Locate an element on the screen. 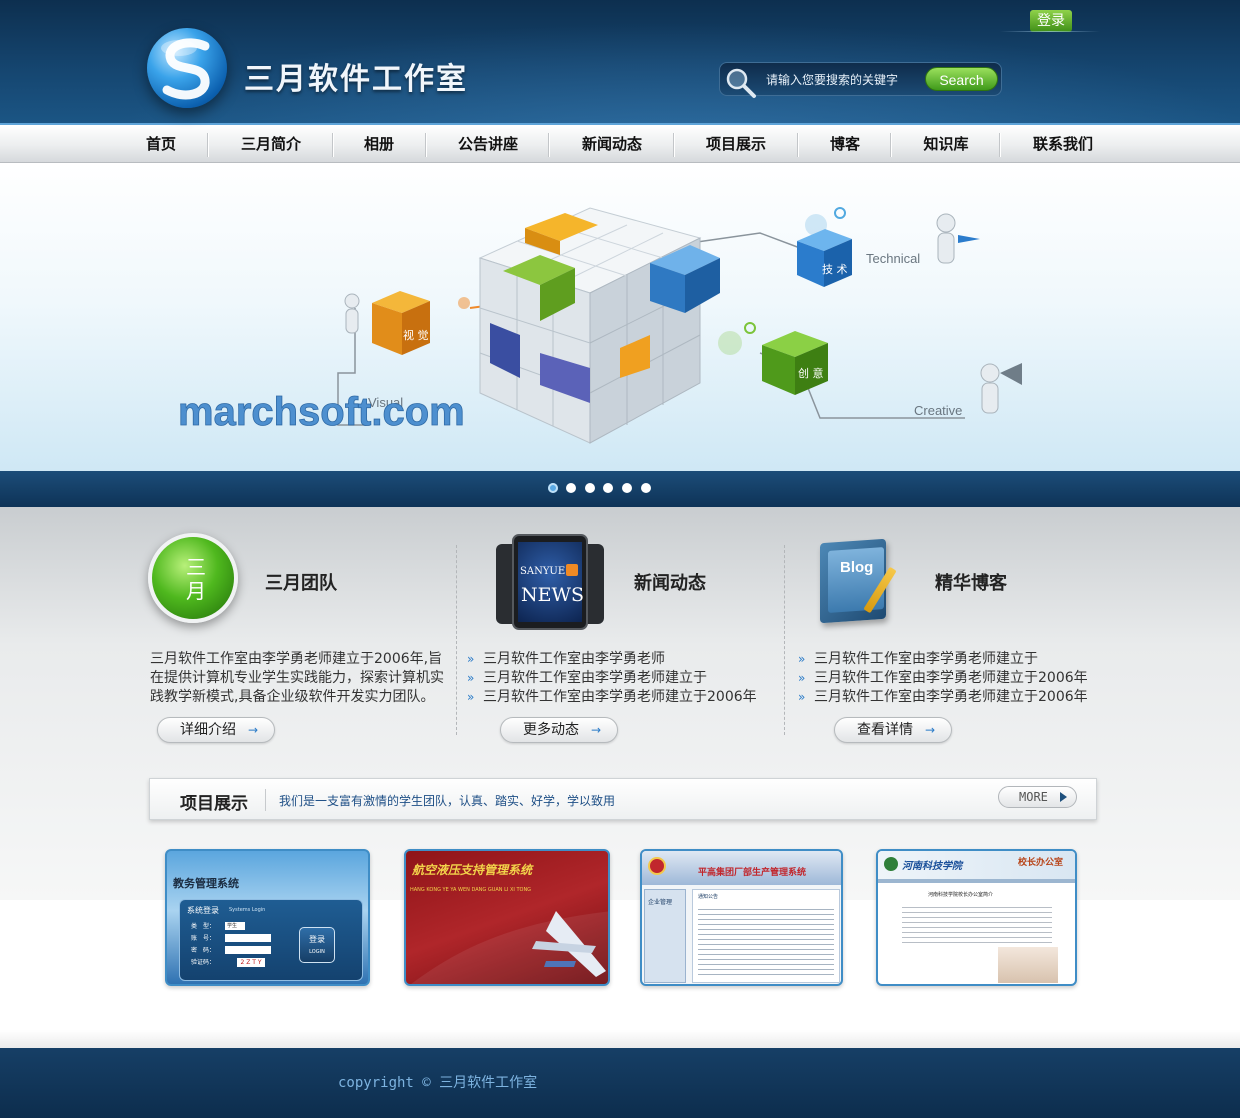 The width and height of the screenshot is (1240, 1118). search-input is located at coordinates (843, 80).